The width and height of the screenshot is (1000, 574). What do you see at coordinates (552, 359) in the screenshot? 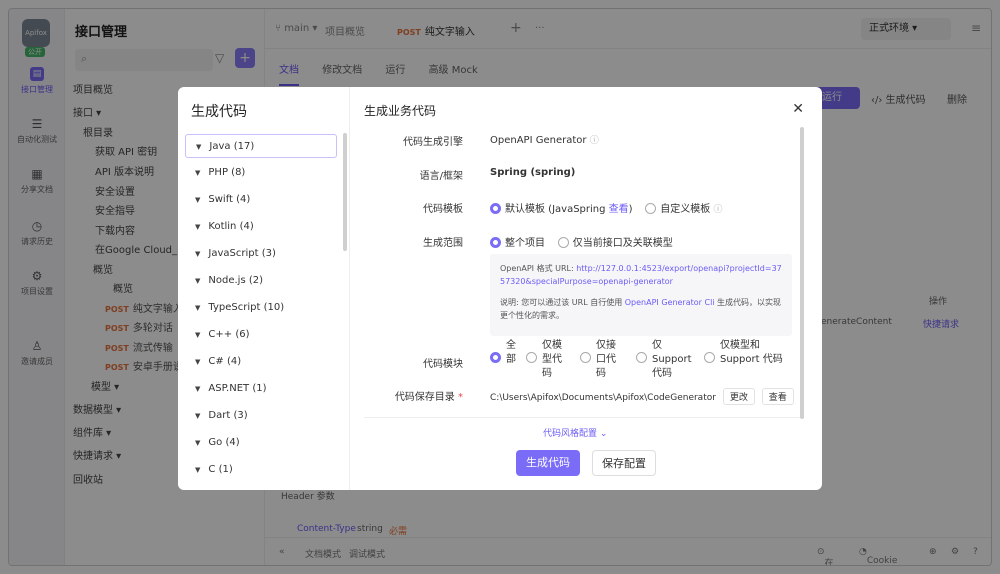
I see `radio-label: 仅模 型代 码` at bounding box center [552, 359].